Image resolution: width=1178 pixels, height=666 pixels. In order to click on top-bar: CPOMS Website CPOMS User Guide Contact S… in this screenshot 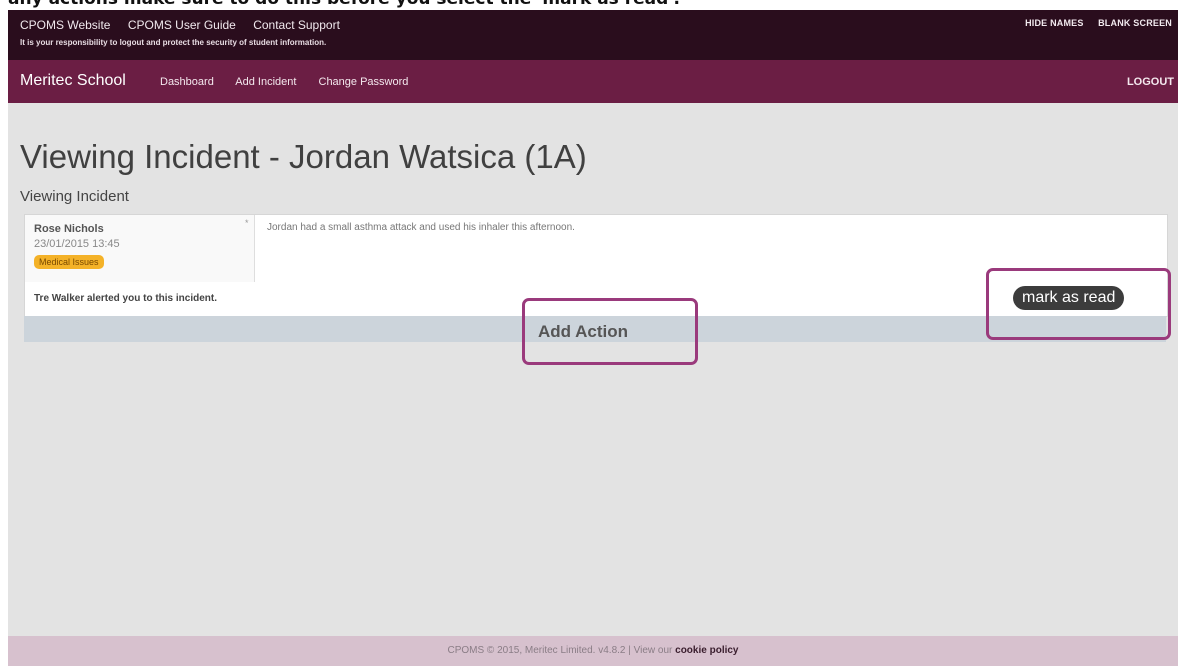, I will do `click(593, 35)`.